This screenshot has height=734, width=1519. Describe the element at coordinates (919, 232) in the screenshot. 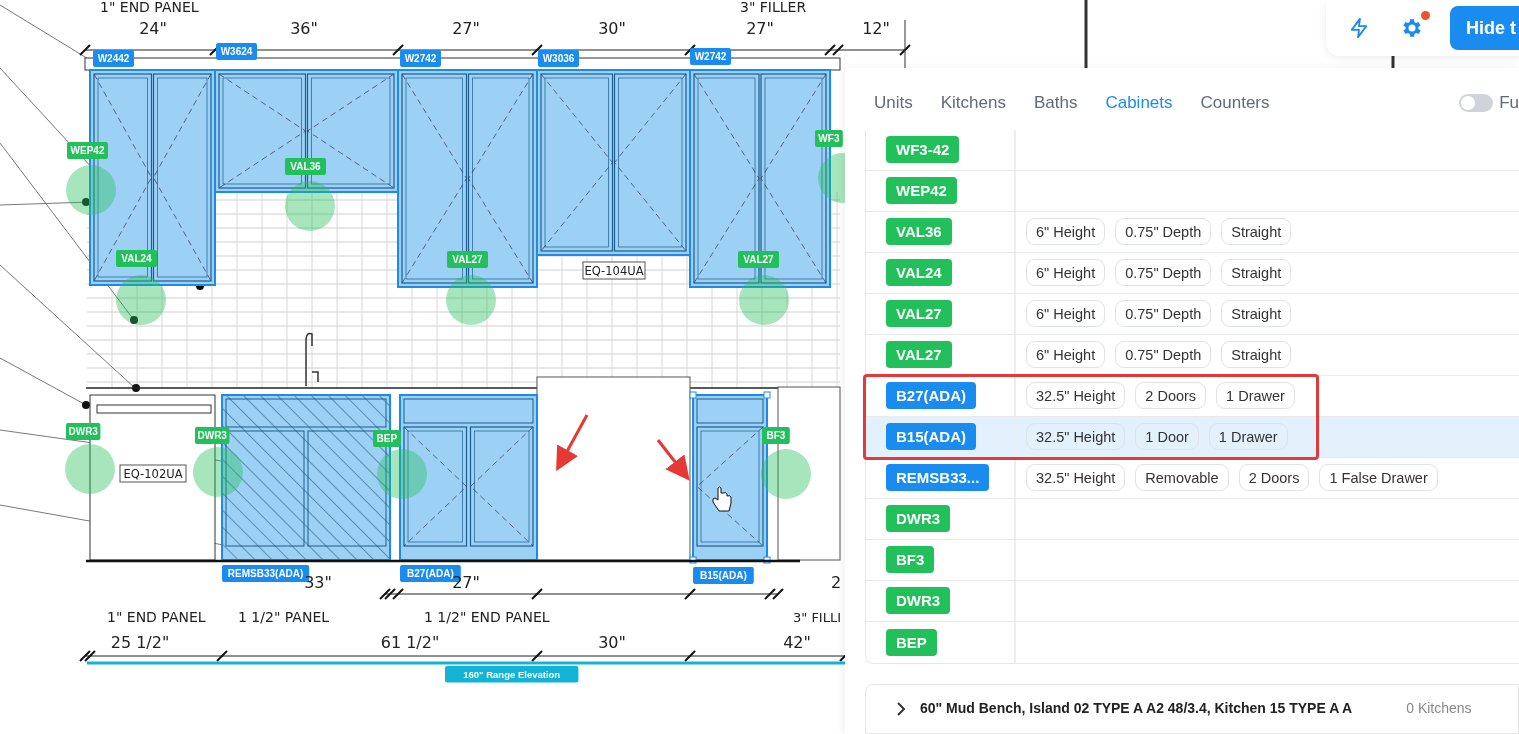

I see `cabinet-tag: VAL36` at that location.